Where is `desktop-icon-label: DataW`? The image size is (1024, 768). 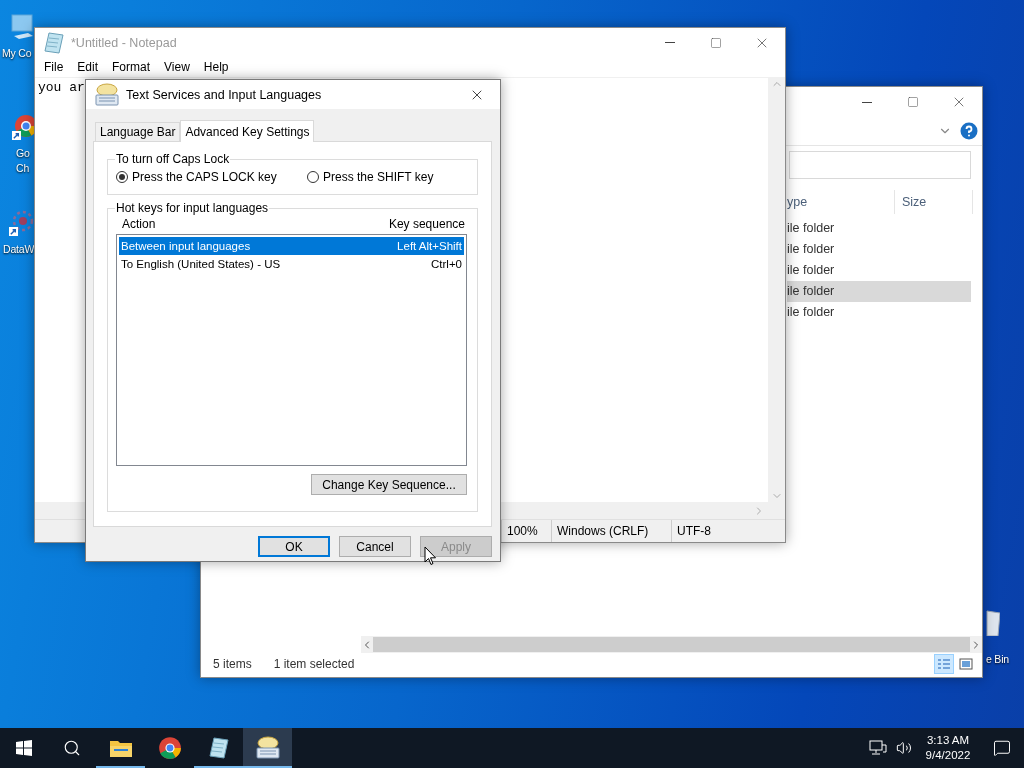 desktop-icon-label: DataW is located at coordinates (19, 249).